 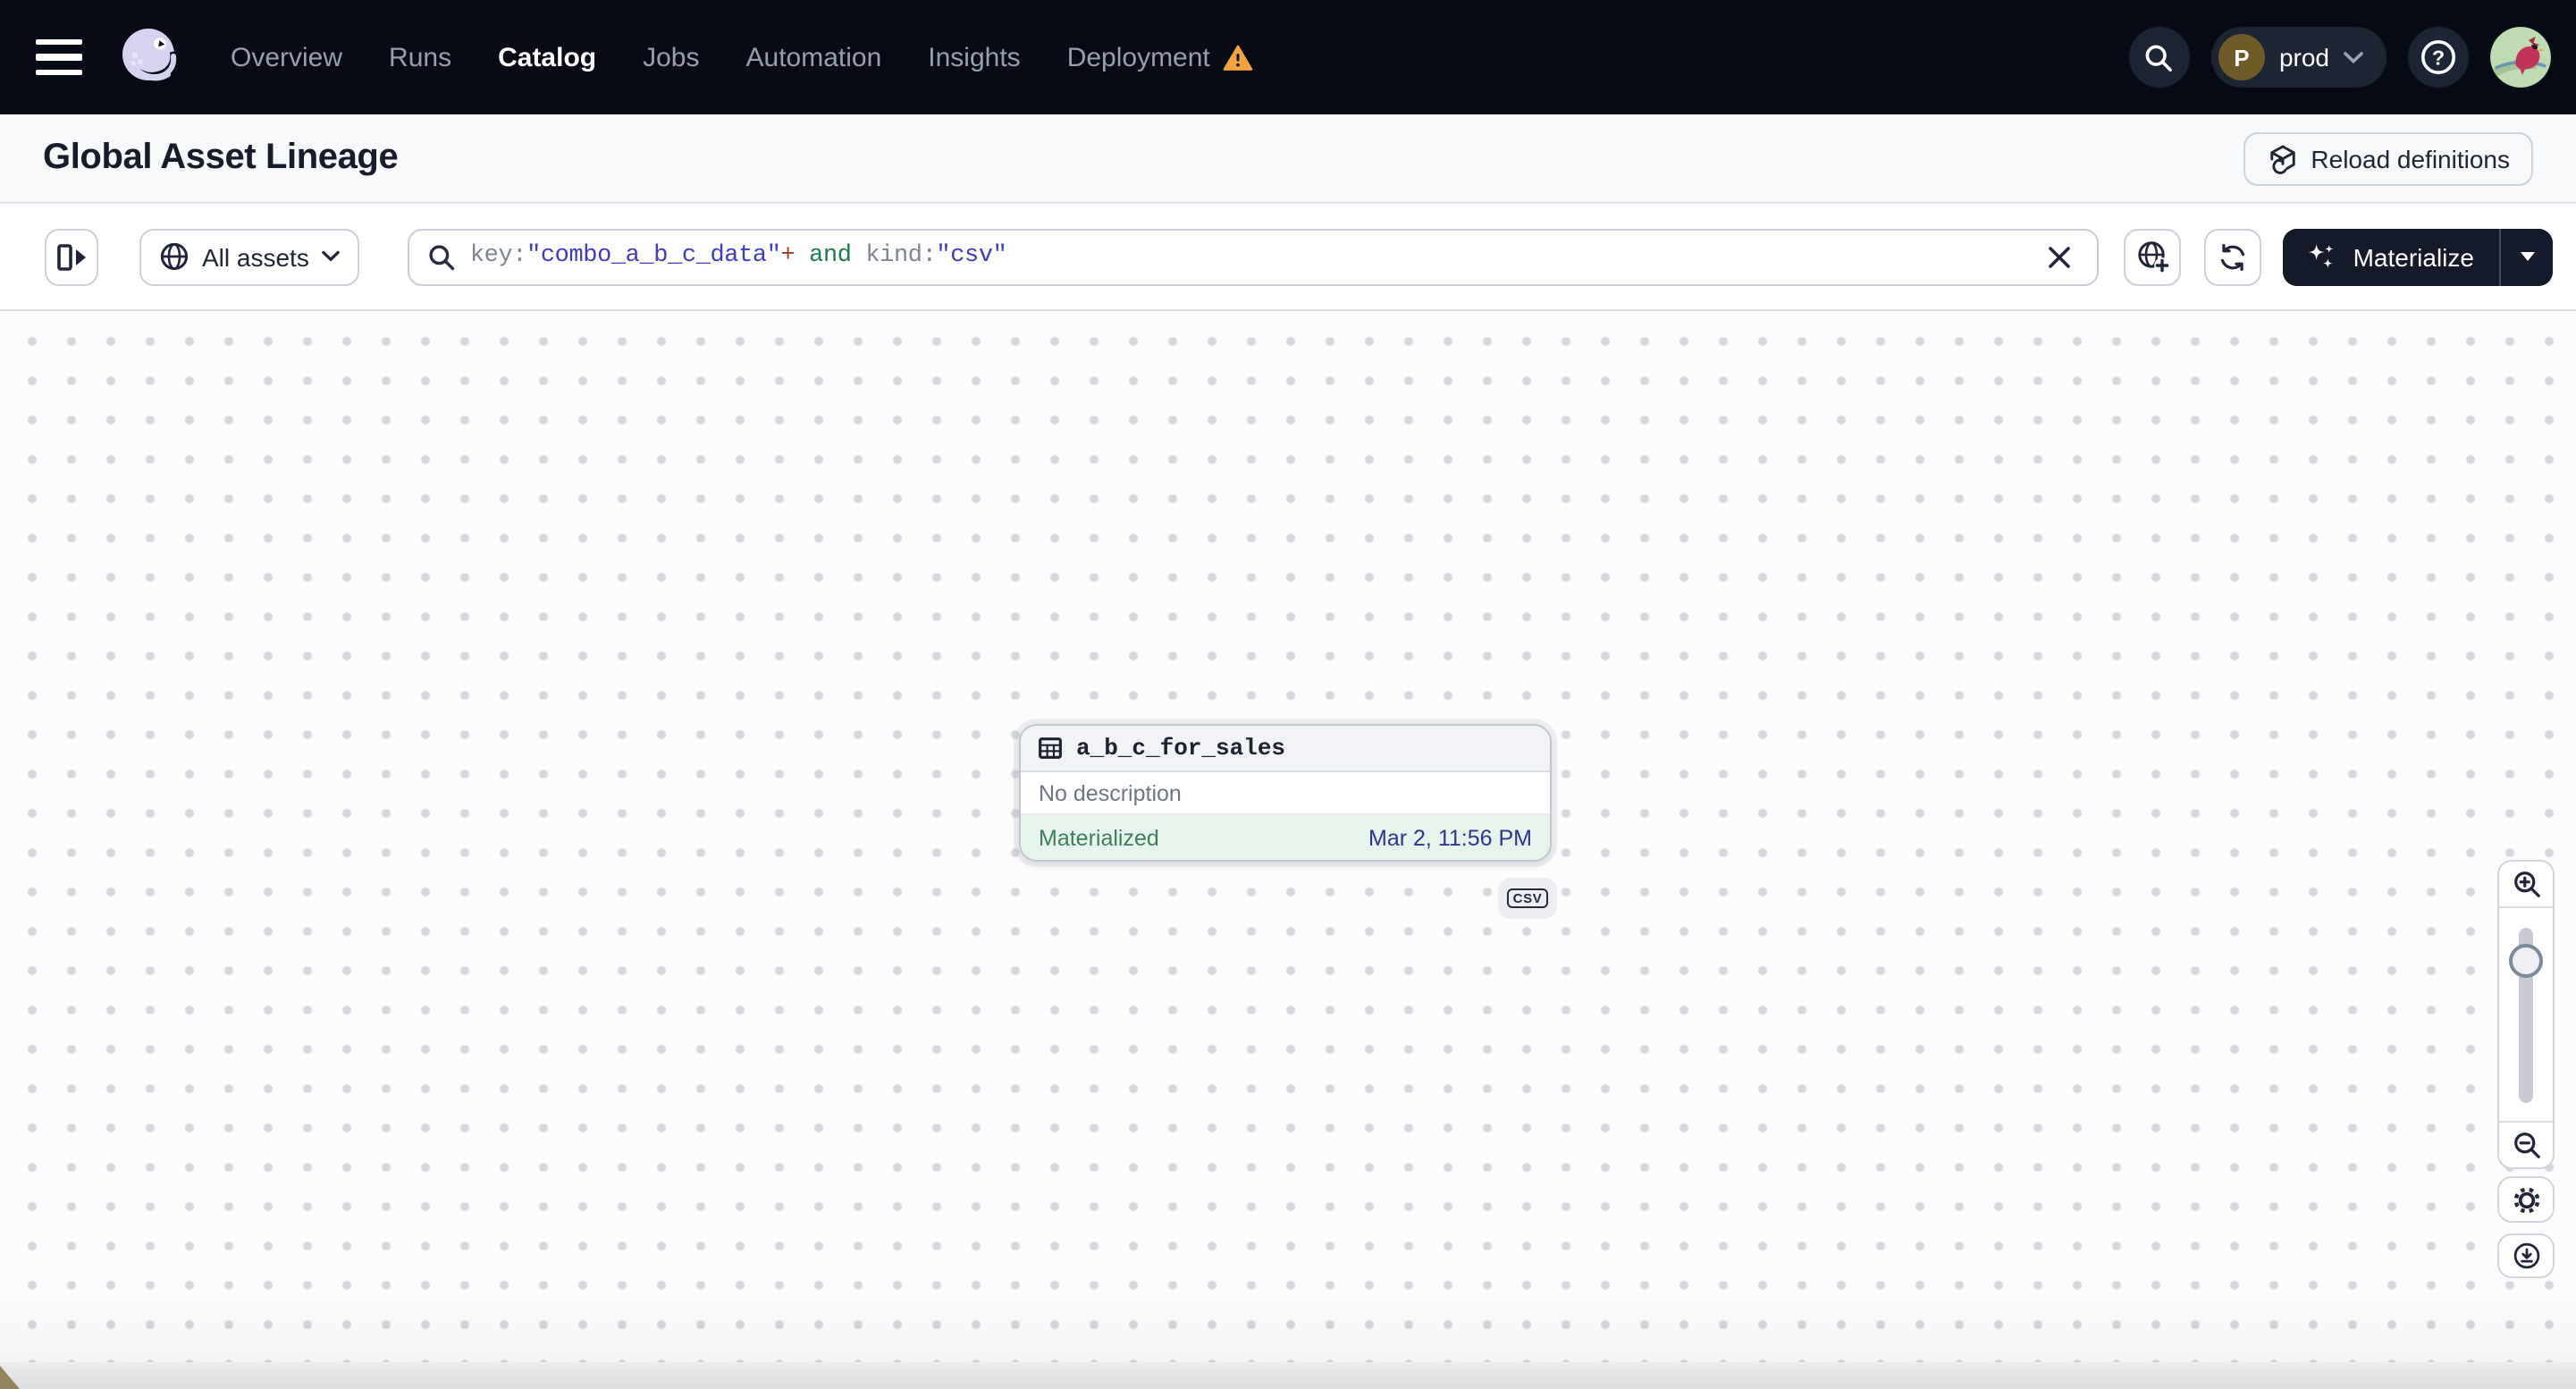 What do you see at coordinates (1181, 748) in the screenshot?
I see `asset-name: a_b_c_for_sales` at bounding box center [1181, 748].